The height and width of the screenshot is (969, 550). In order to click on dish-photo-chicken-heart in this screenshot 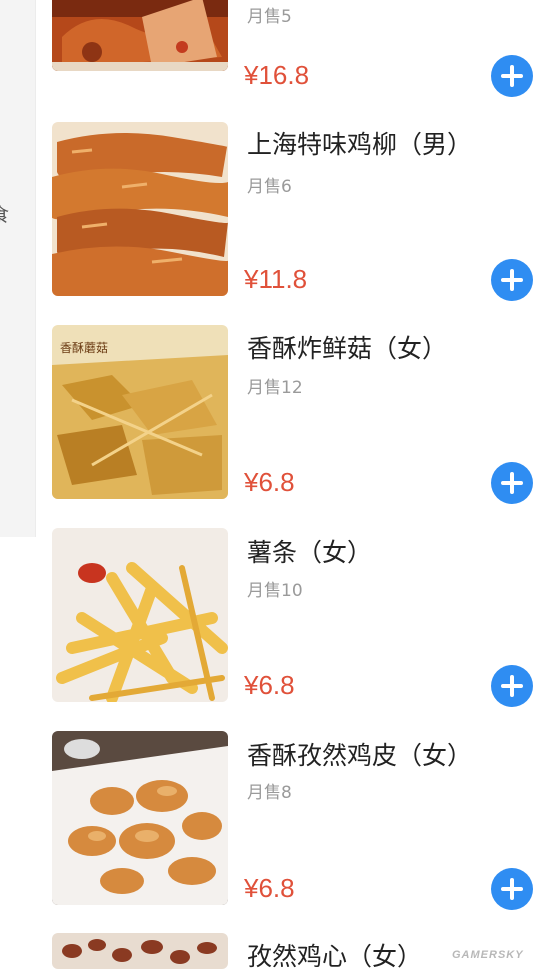, I will do `click(140, 951)`.